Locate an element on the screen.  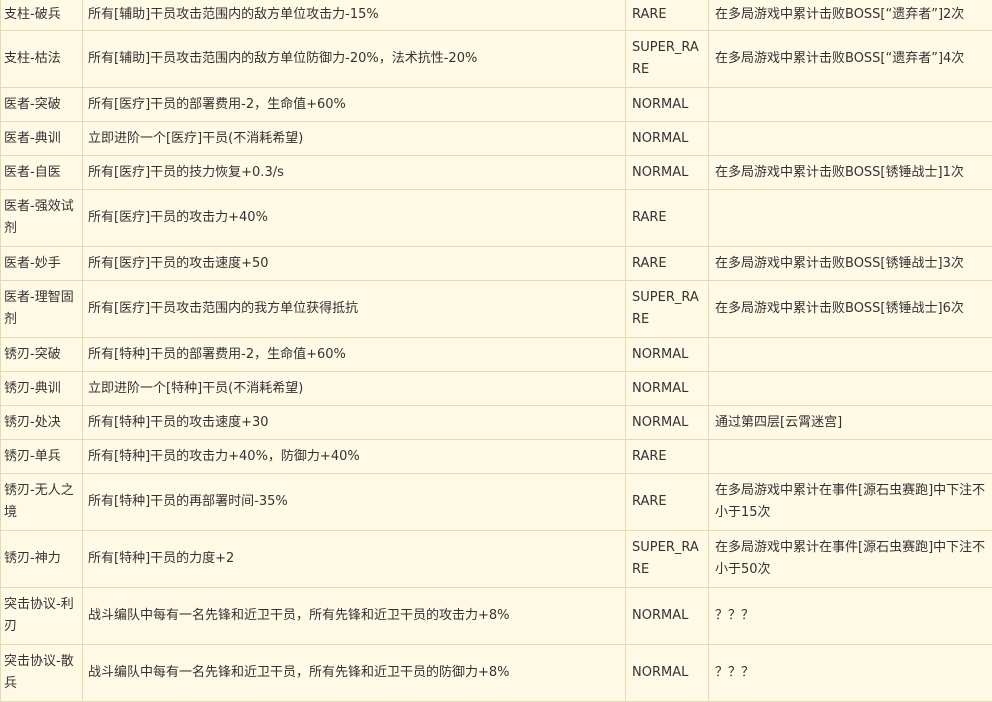
table-row: 医者-突破 所有[医疗]干员的部署费用-2，生命值+60% NORMAL is located at coordinates (496, 104).